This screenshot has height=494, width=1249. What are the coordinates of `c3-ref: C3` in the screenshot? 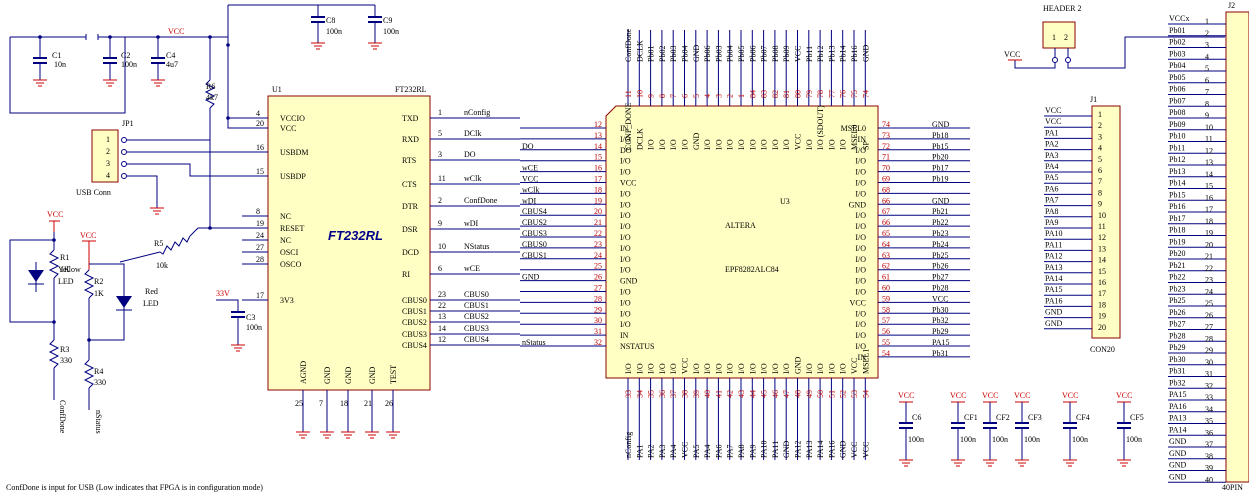 It's located at (250, 317).